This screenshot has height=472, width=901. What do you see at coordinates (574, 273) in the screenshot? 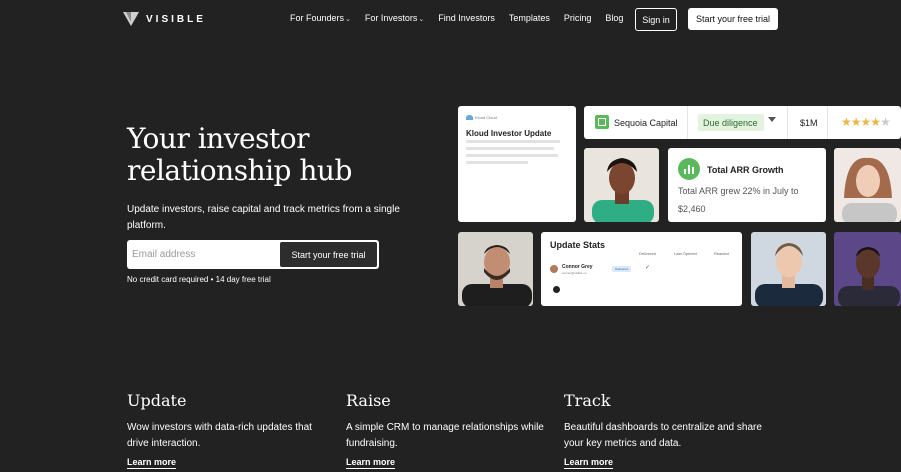
I see `contact-email: connor@visible.vc` at bounding box center [574, 273].